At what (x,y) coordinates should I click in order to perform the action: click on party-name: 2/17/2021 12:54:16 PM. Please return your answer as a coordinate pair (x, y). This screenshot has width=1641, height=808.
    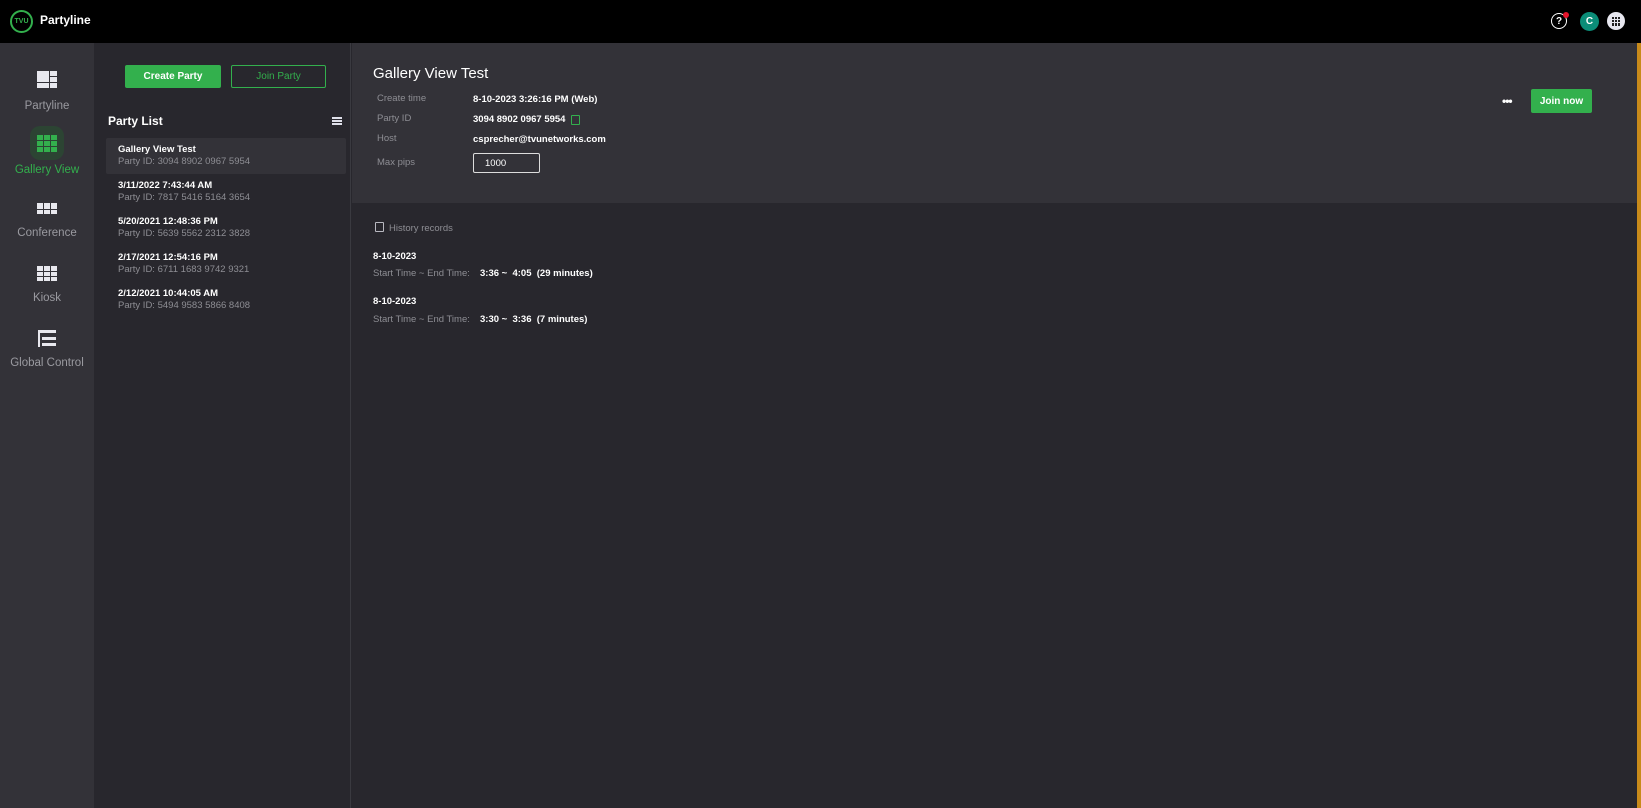
    Looking at the image, I should click on (168, 257).